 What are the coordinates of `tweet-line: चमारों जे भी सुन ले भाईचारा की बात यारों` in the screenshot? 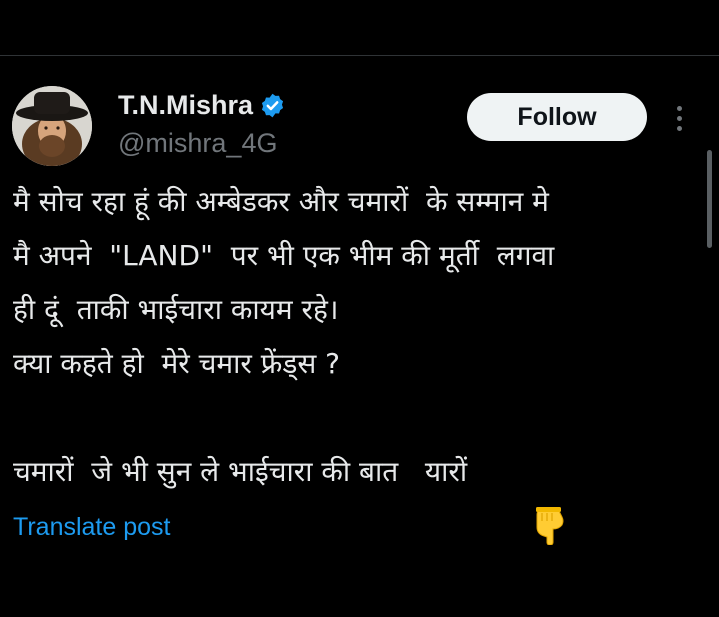 It's located at (240, 471).